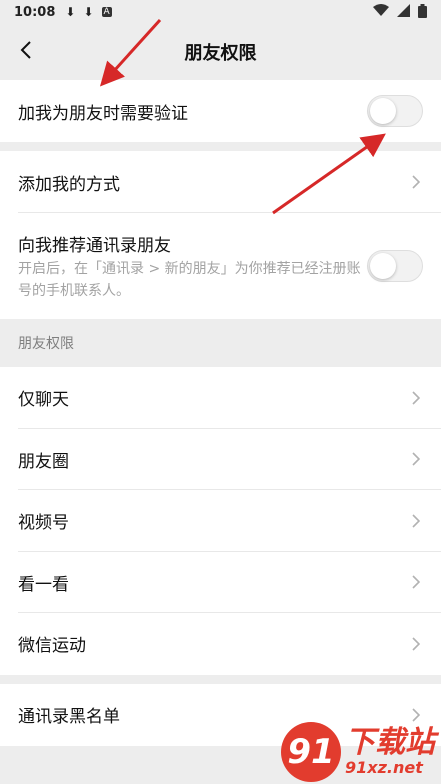  I want to click on verify-label: 加我为朋友时需要验证, so click(103, 113).